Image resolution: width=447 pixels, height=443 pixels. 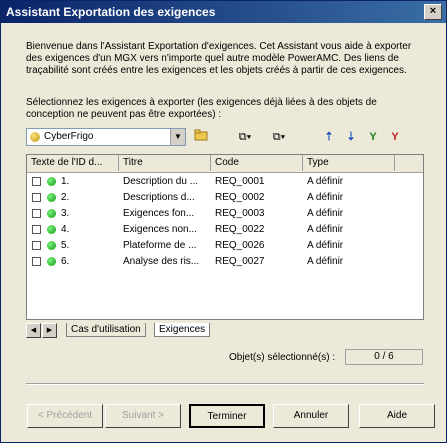 I want to click on selected-count-label: Objet(s) sélectionné(s) :, so click(x=282, y=357).